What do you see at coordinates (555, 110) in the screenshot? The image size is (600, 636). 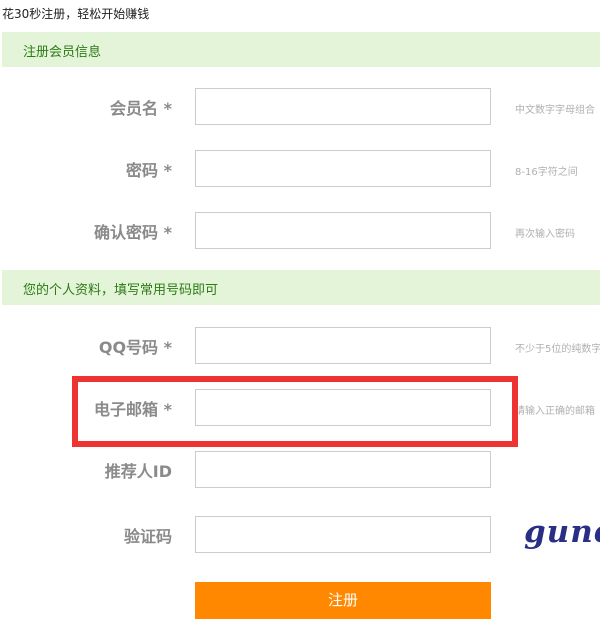 I see `username-hint: 中文数字字母组合` at bounding box center [555, 110].